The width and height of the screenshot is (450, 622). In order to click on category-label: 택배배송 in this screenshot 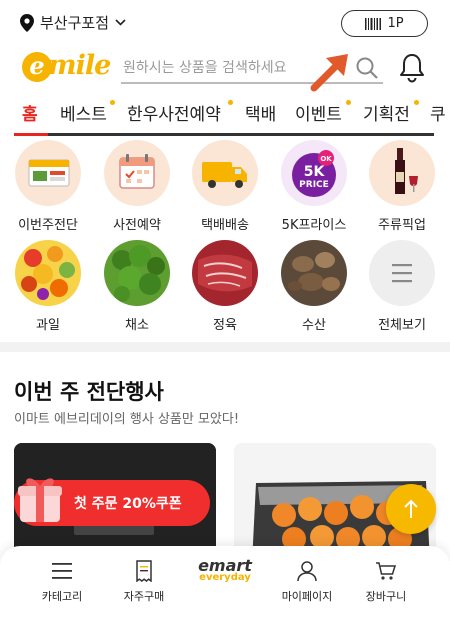, I will do `click(225, 225)`.